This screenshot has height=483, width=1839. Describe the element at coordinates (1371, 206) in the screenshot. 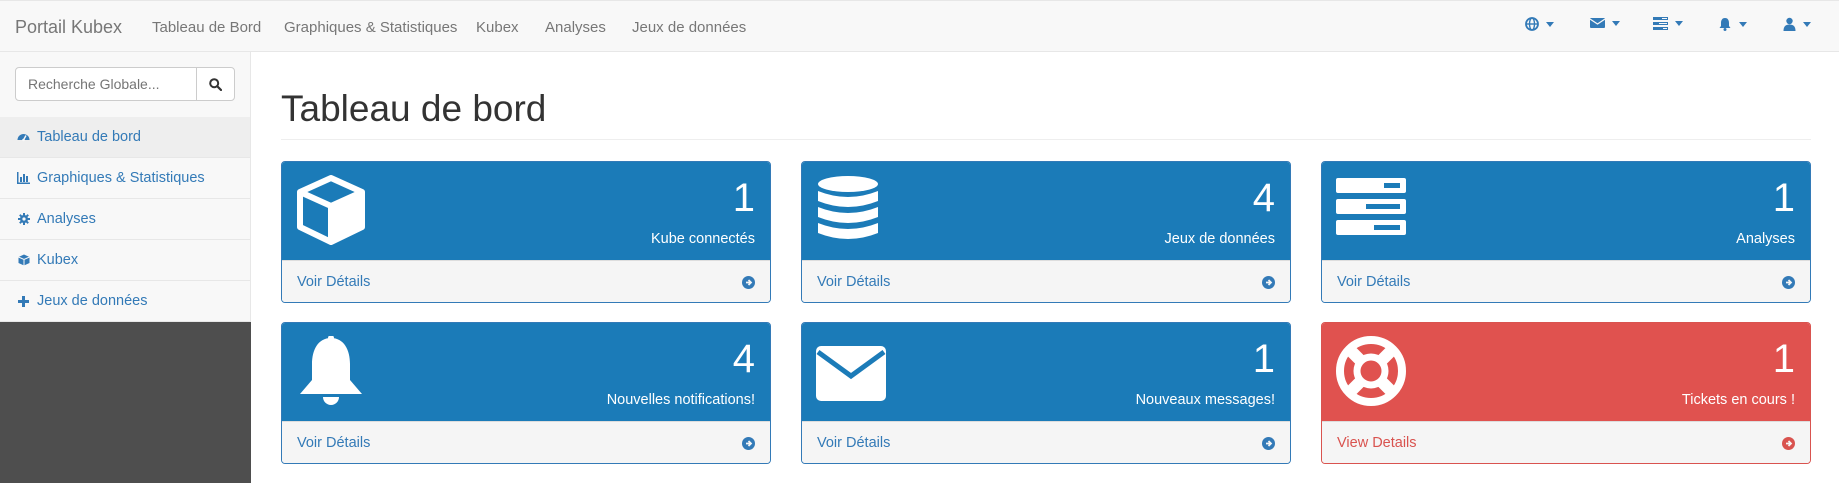

I see `server-icon` at that location.